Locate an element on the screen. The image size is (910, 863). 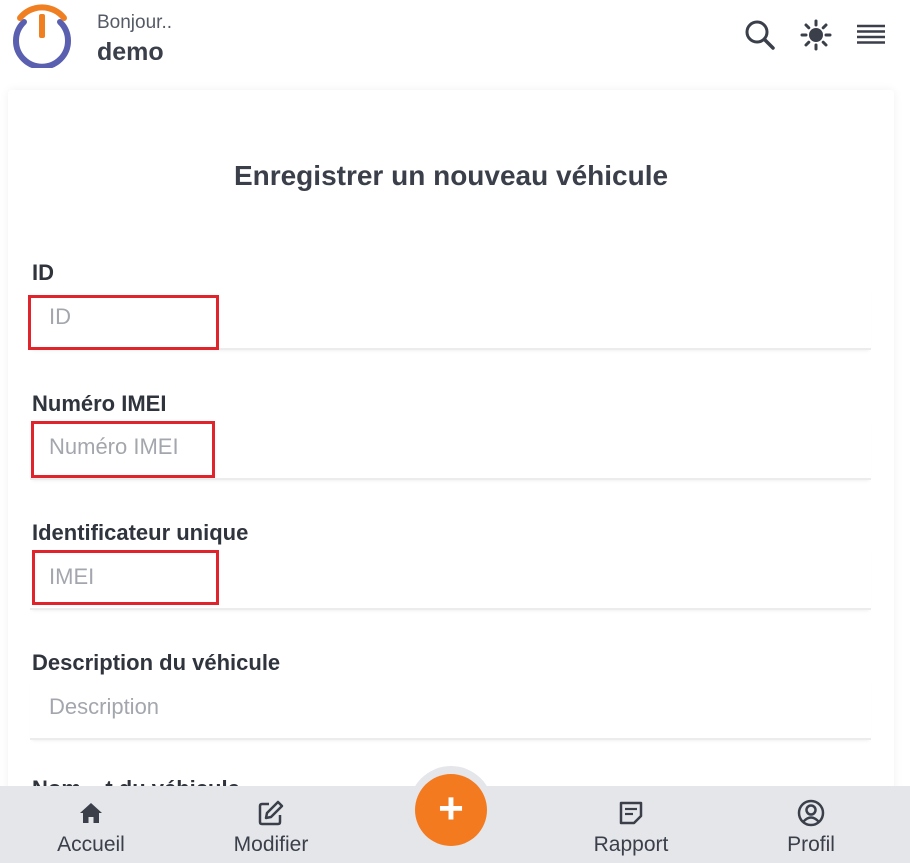
imei-field-container is located at coordinates (450, 448).